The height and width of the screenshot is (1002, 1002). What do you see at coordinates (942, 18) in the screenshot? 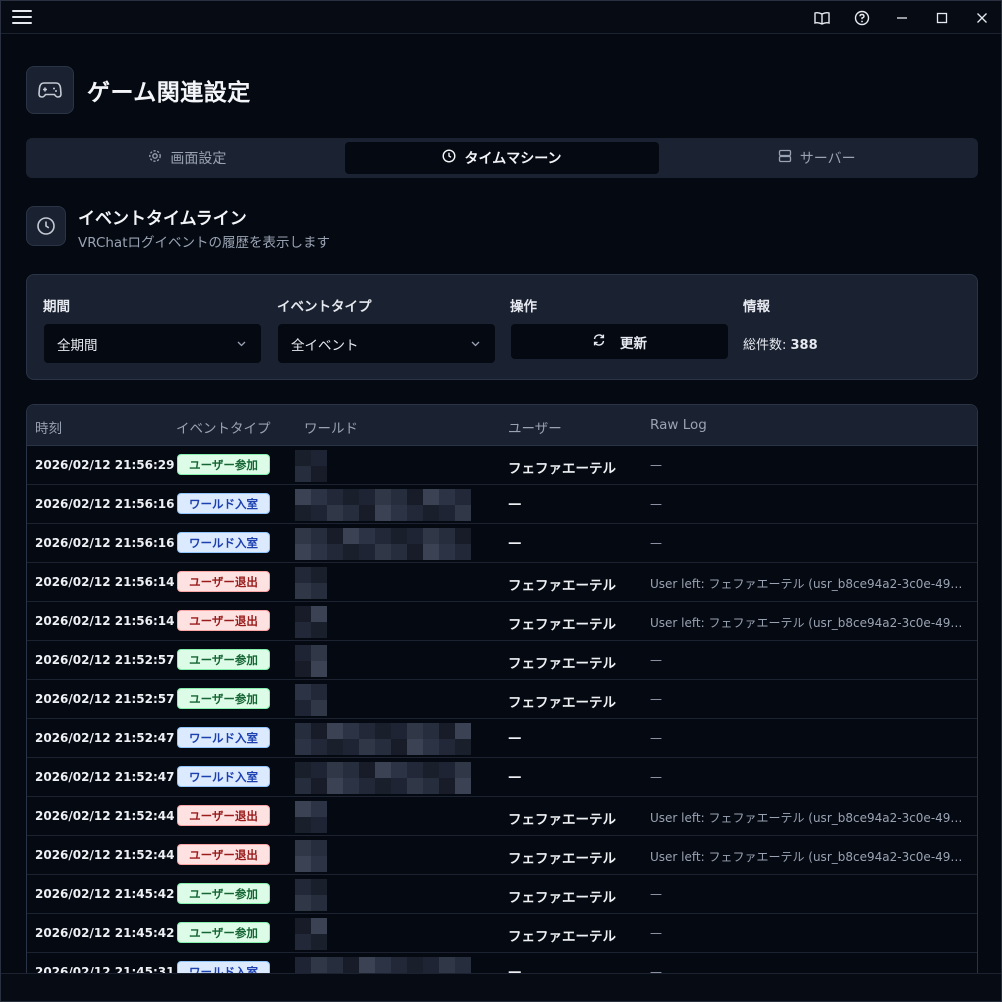
I see `maximize-icon` at bounding box center [942, 18].